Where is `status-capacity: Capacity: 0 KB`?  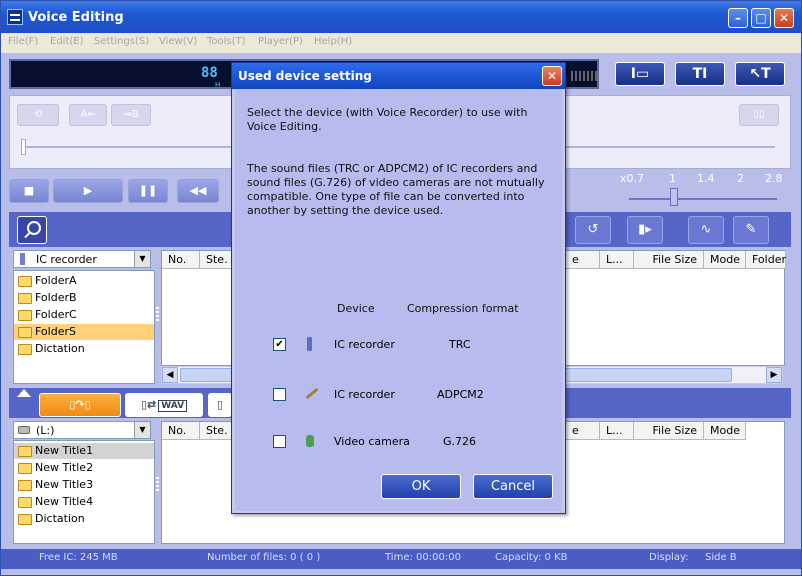
status-capacity: Capacity: 0 KB is located at coordinates (531, 557).